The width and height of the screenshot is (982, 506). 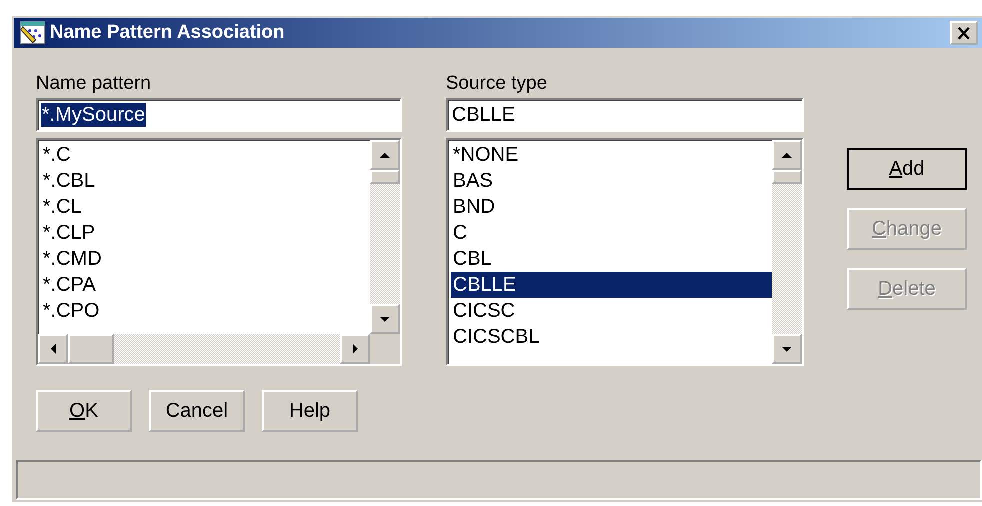 I want to click on right-arrow-icon, so click(x=355, y=349).